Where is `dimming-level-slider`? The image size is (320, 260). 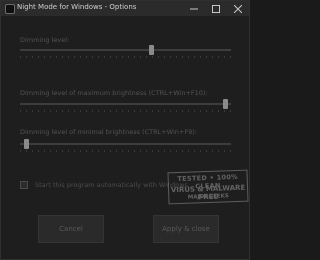
dimming-level-slider is located at coordinates (125, 51).